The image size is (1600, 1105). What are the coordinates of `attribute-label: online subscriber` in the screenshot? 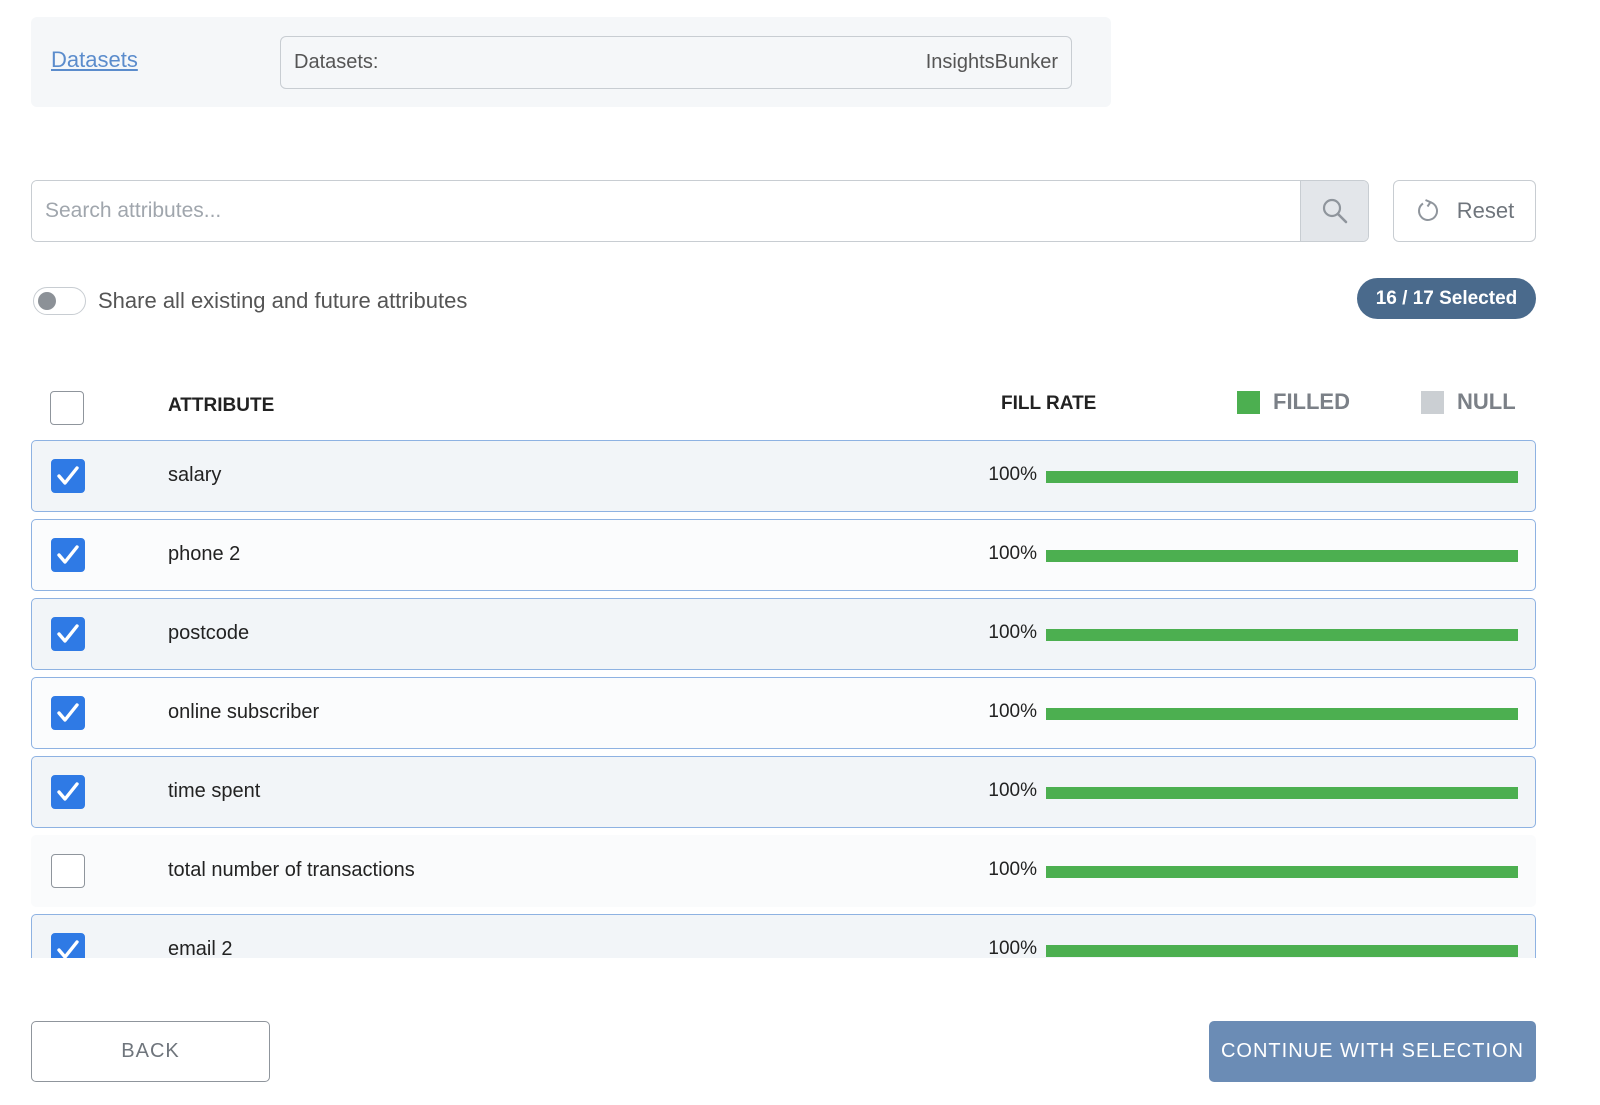 It's located at (244, 712).